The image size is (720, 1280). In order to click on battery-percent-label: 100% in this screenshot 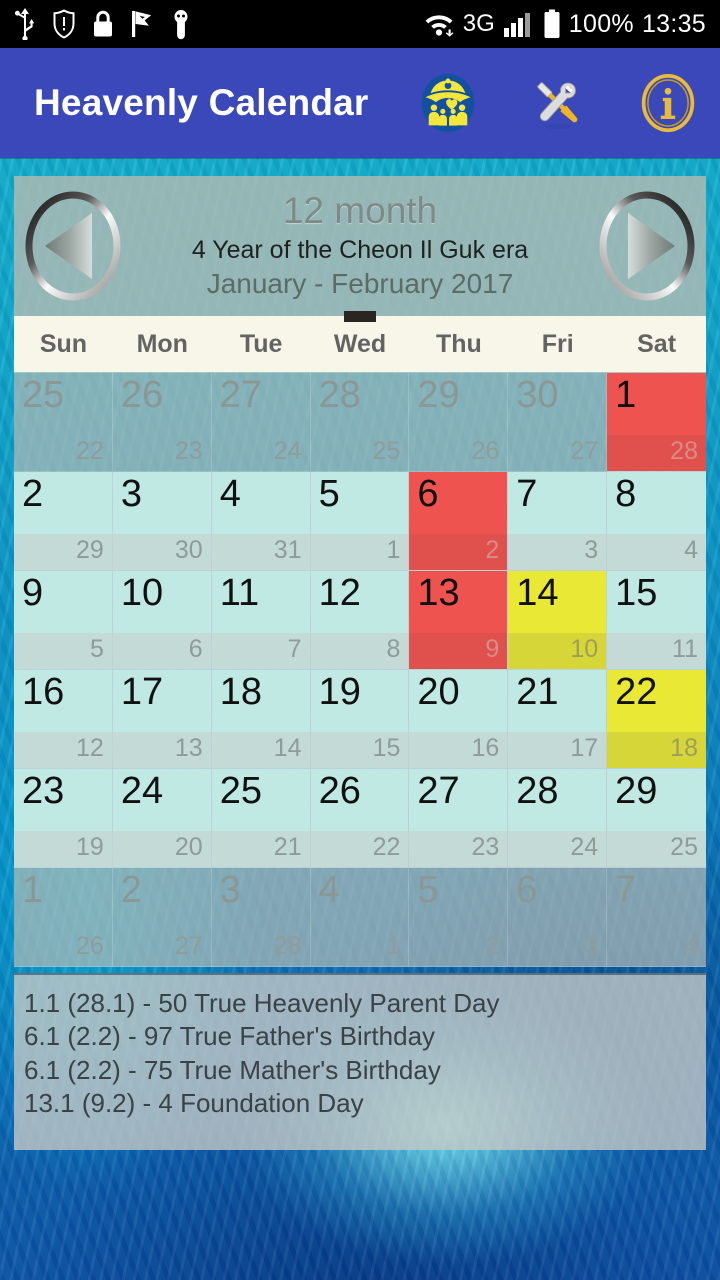, I will do `click(601, 23)`.